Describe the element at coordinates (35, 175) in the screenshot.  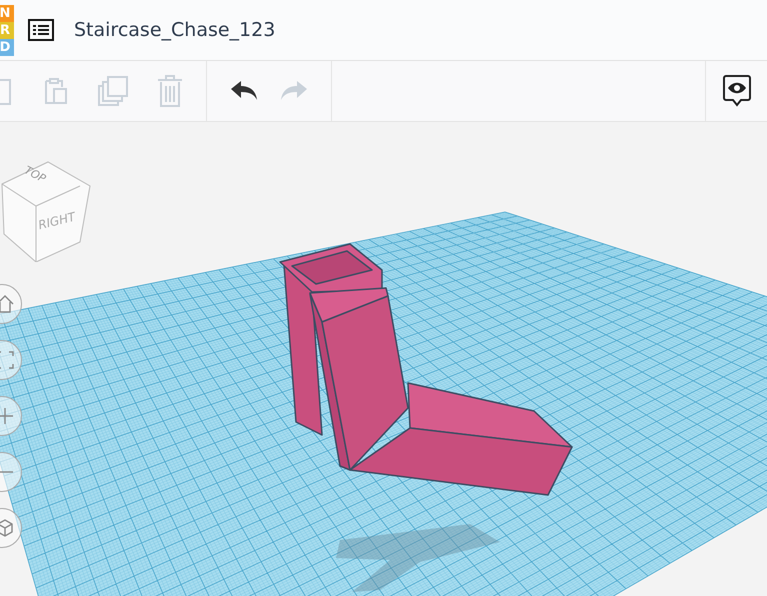
I see `cube-top-label: TOP` at that location.